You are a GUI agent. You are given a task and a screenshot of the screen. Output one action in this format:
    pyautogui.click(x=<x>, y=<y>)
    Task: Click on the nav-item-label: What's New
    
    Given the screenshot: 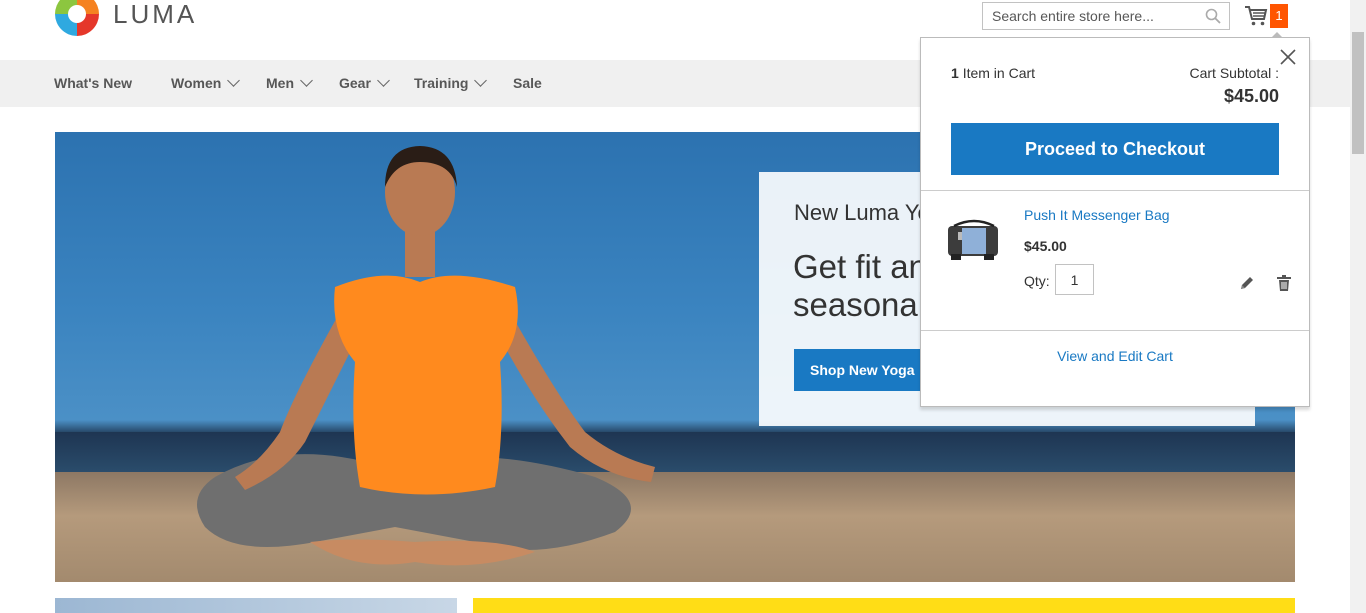 What is the action you would take?
    pyautogui.click(x=93, y=83)
    